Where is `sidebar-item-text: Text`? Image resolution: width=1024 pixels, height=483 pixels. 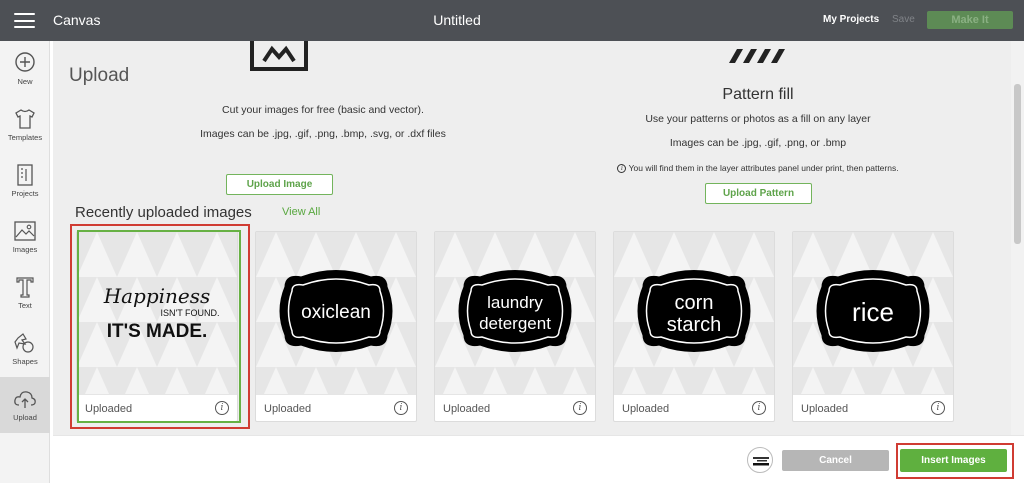 sidebar-item-text: Text is located at coordinates (25, 293).